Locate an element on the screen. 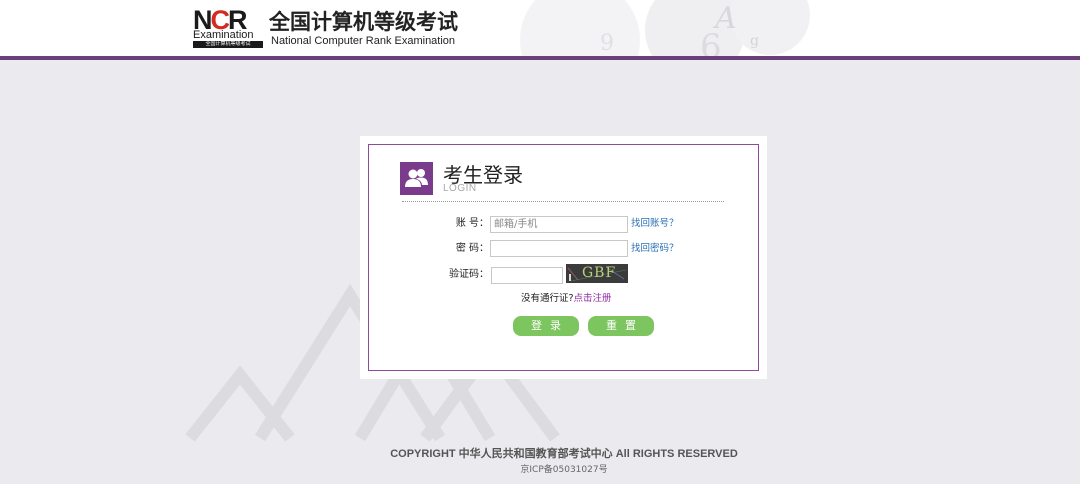 This screenshot has height=484, width=1080. captcha-text: GBF is located at coordinates (599, 273).